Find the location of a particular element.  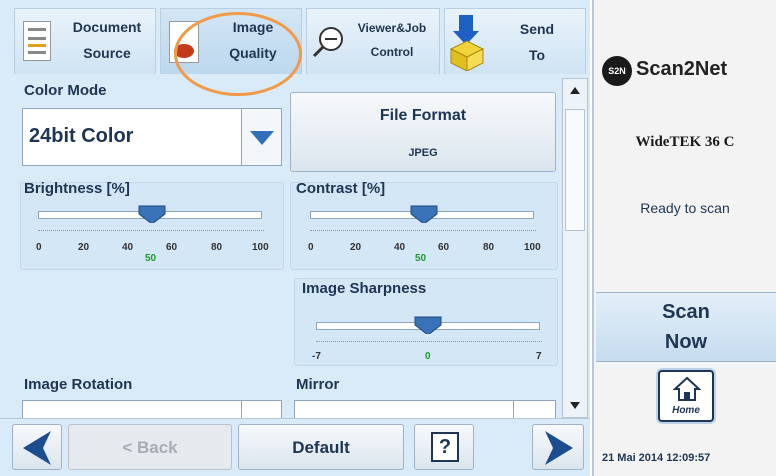

back-button: < Back is located at coordinates (150, 447).